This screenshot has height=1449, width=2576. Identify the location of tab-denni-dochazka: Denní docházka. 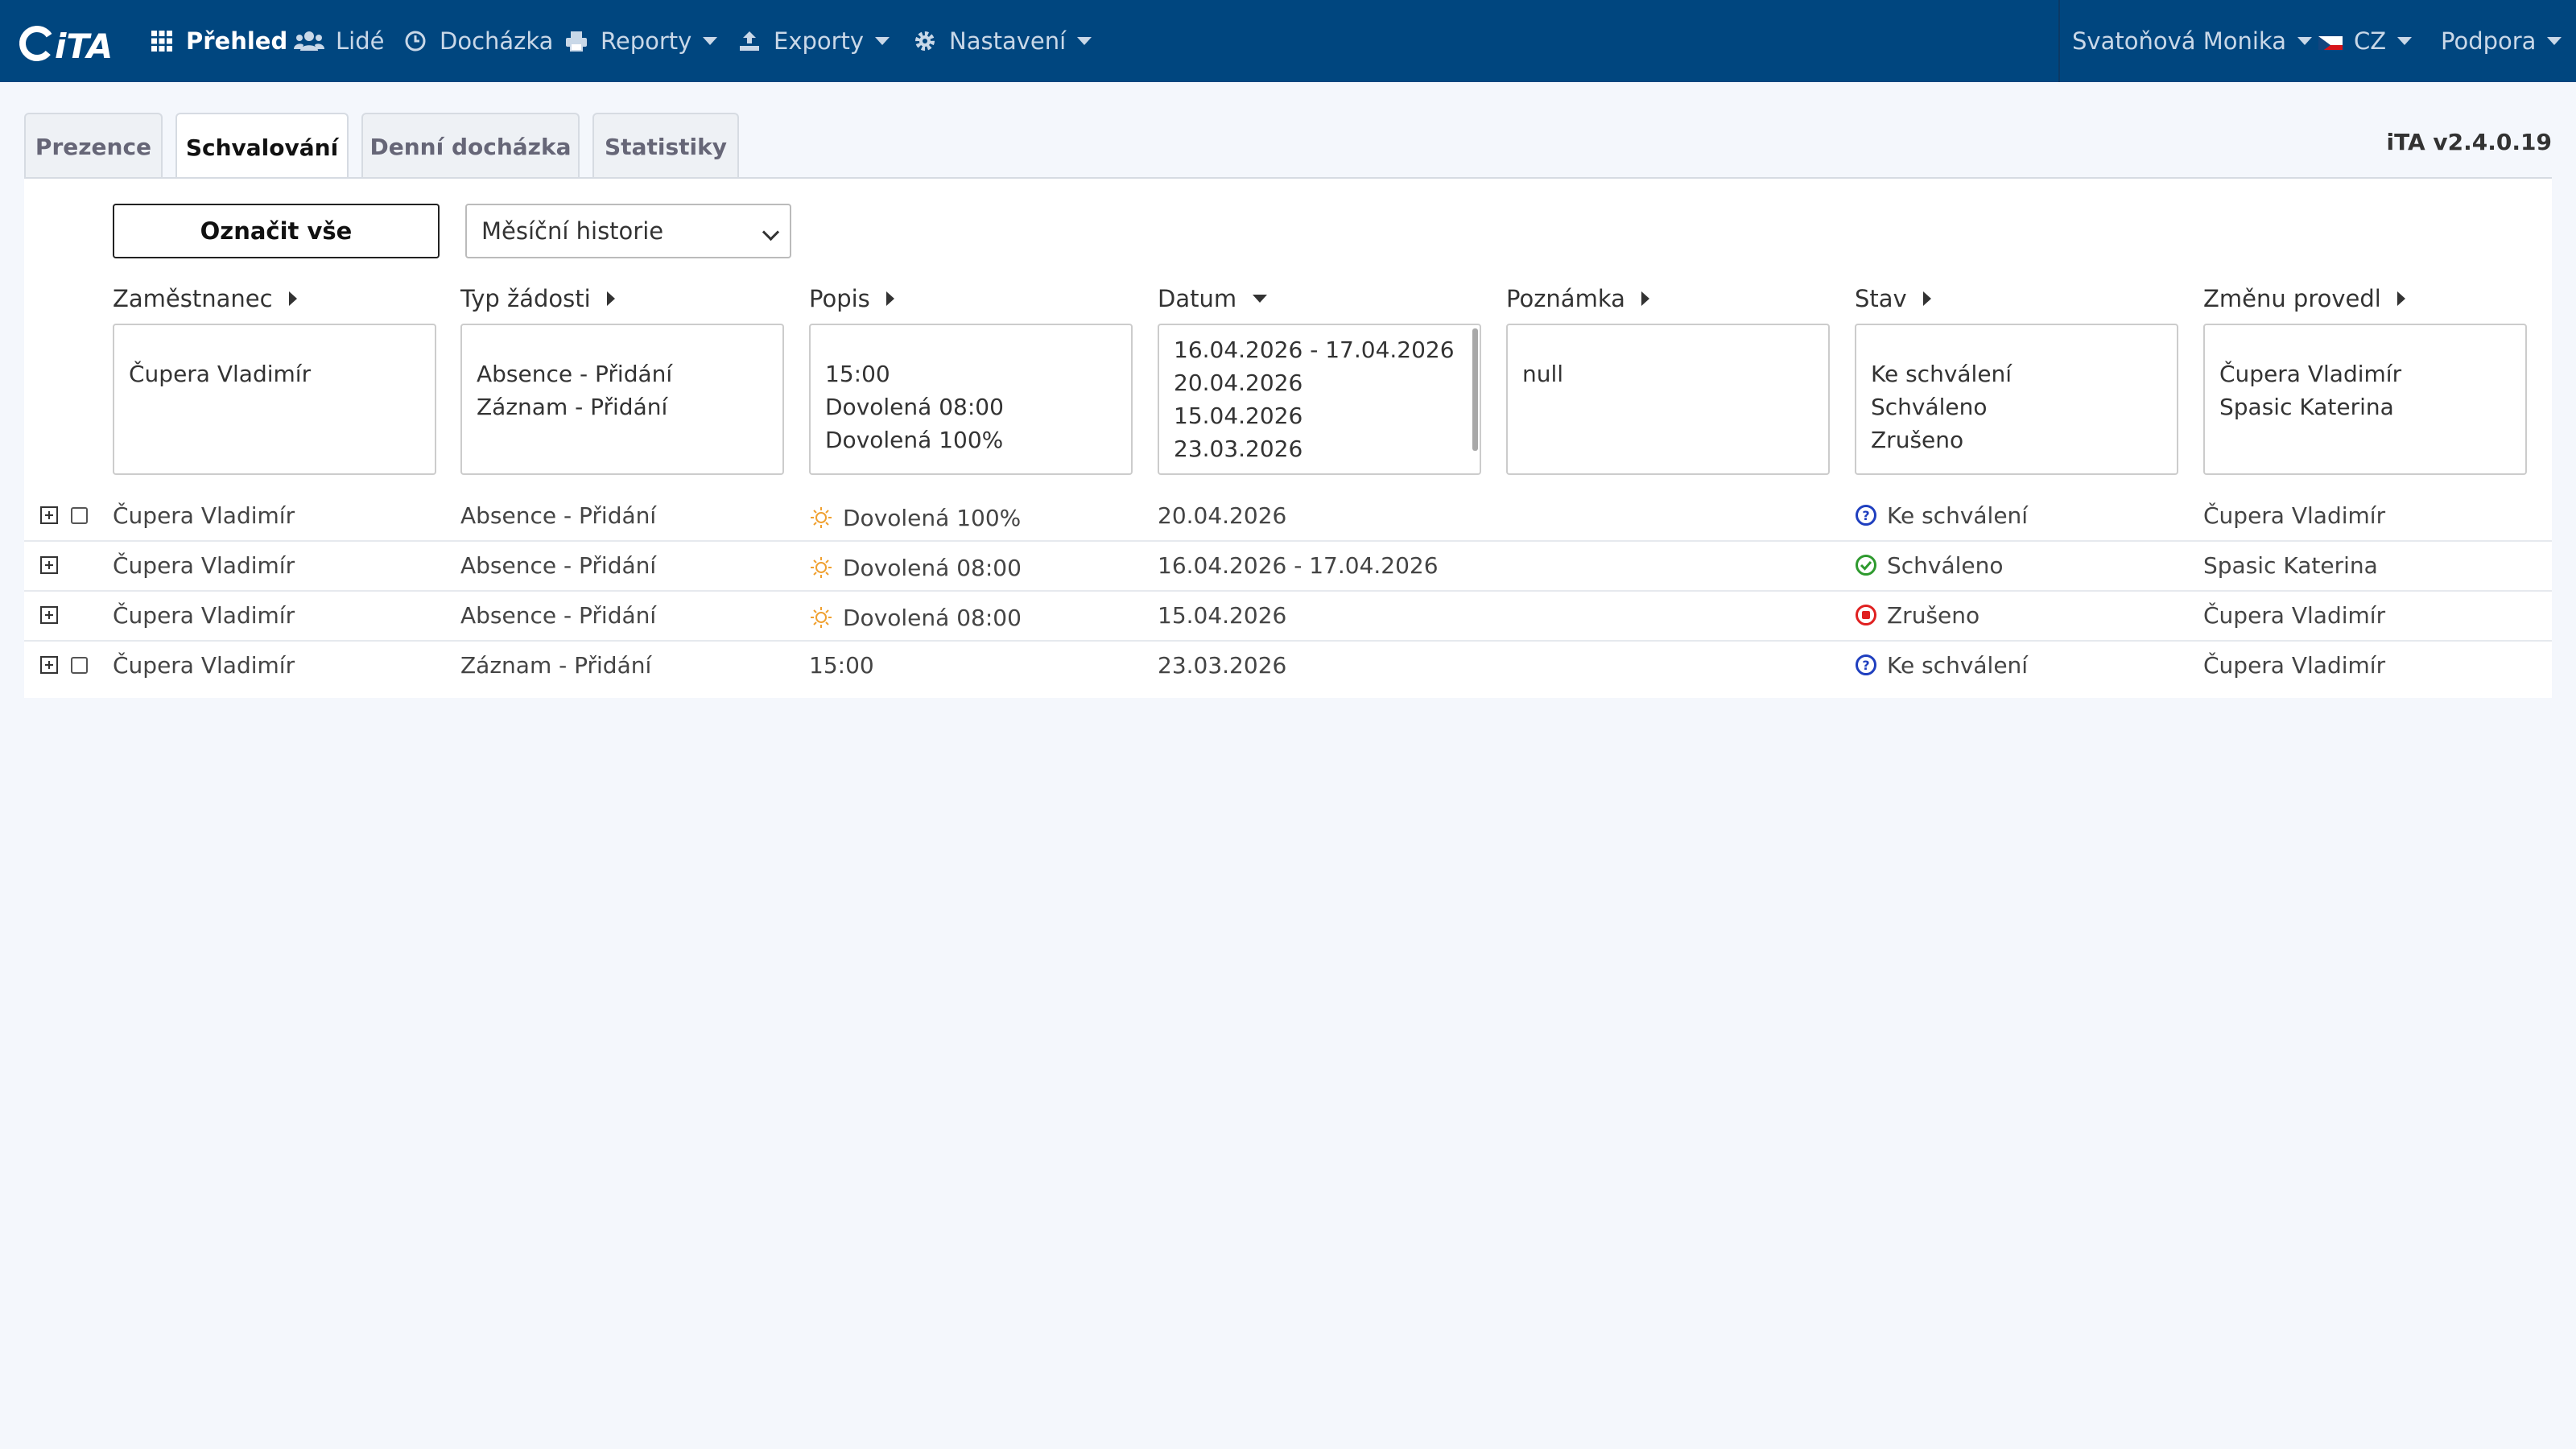
(470, 146).